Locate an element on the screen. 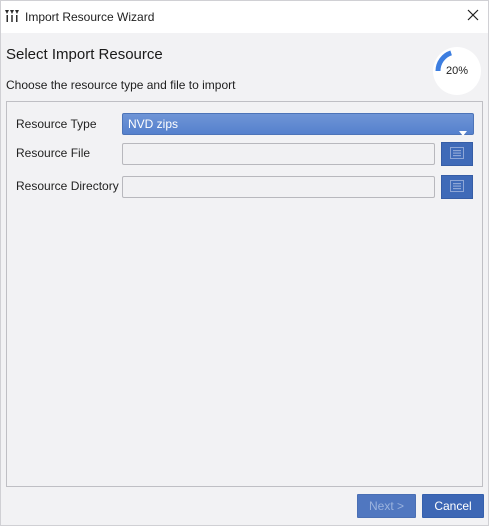  cancel-button: Cancel is located at coordinates (453, 506).